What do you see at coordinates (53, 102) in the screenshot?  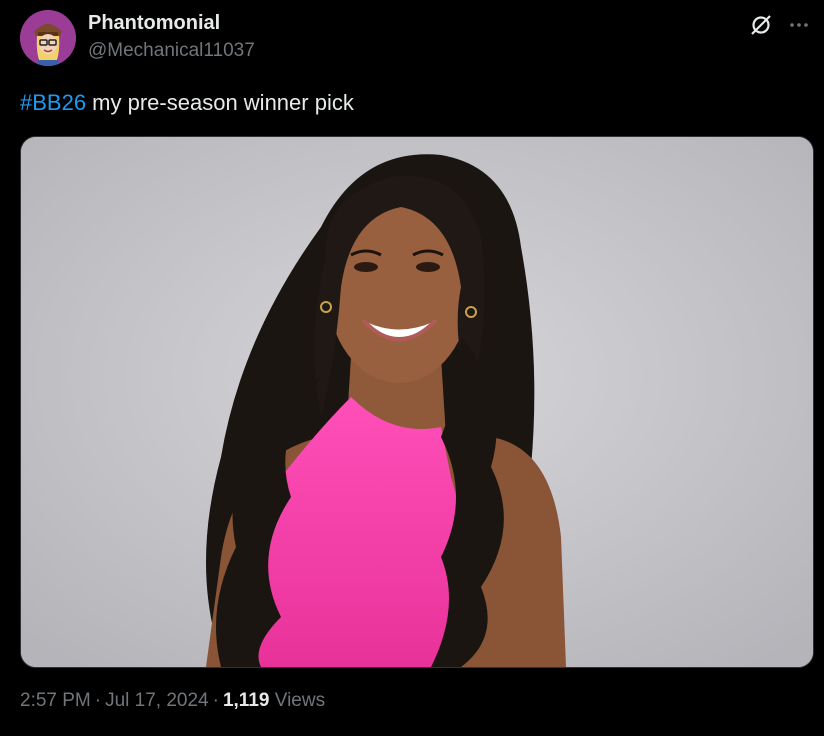 I see `hashtag-link: #BB26` at bounding box center [53, 102].